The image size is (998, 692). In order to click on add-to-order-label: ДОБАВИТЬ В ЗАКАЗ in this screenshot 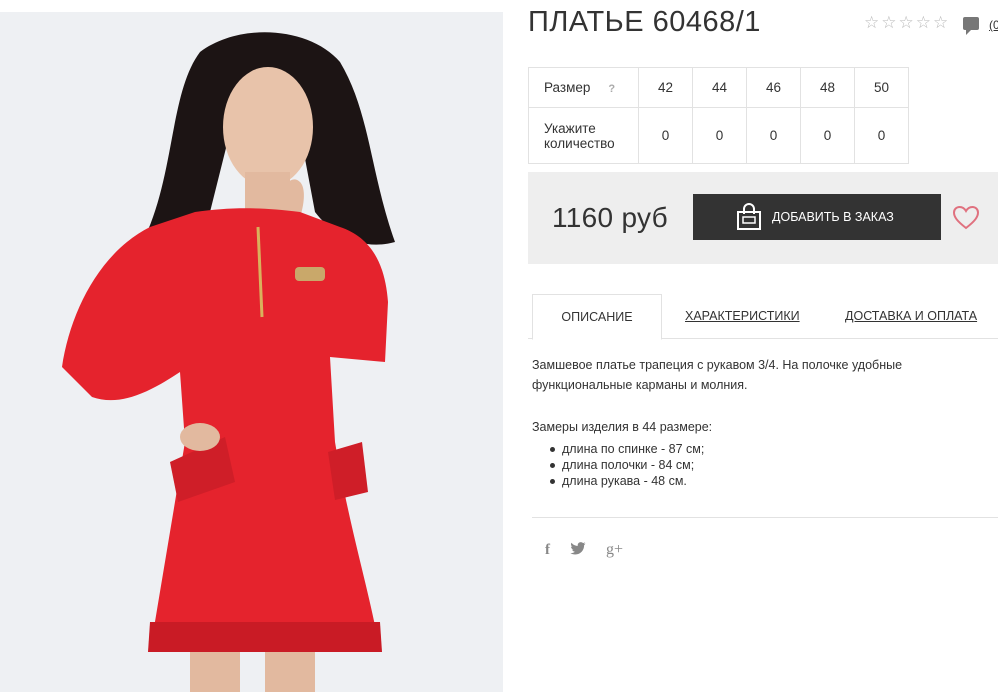, I will do `click(833, 217)`.